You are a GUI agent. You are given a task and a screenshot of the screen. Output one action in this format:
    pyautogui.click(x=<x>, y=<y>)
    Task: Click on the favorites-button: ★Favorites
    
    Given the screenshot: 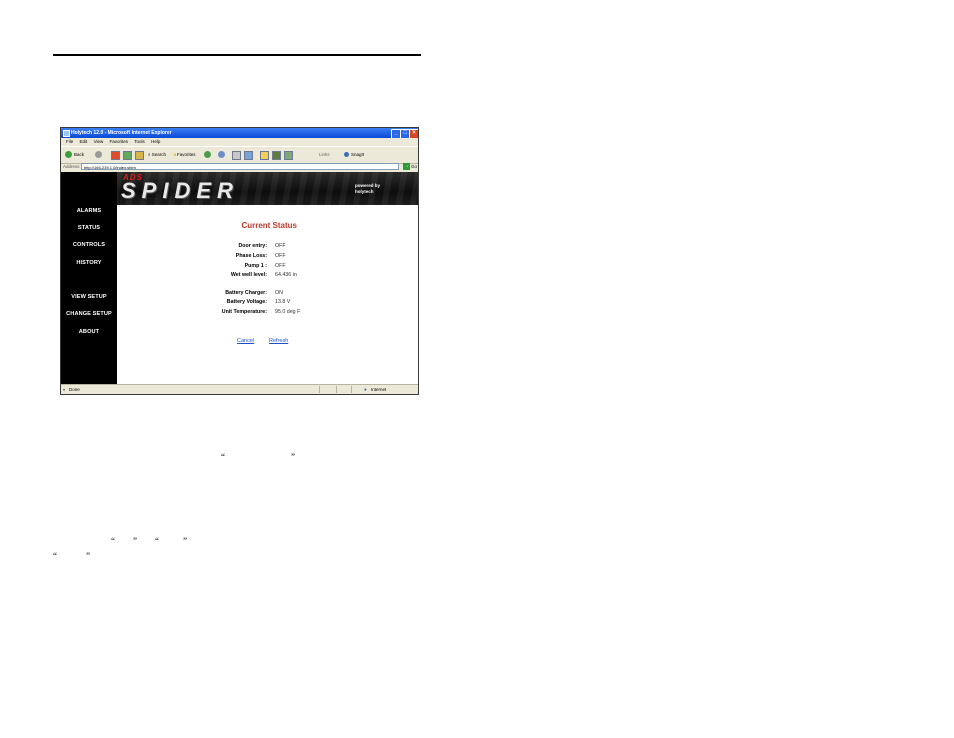 What is the action you would take?
    pyautogui.click(x=184, y=155)
    